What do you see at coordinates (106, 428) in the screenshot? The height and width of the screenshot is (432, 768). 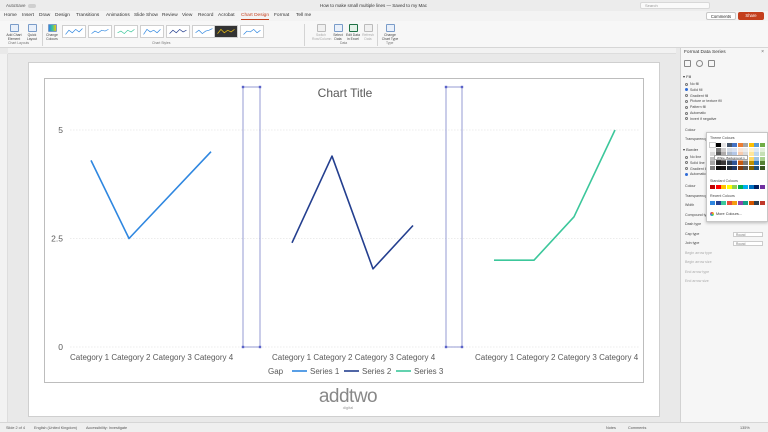 I see `accessibility-indicator: Accessibility: Investigate` at bounding box center [106, 428].